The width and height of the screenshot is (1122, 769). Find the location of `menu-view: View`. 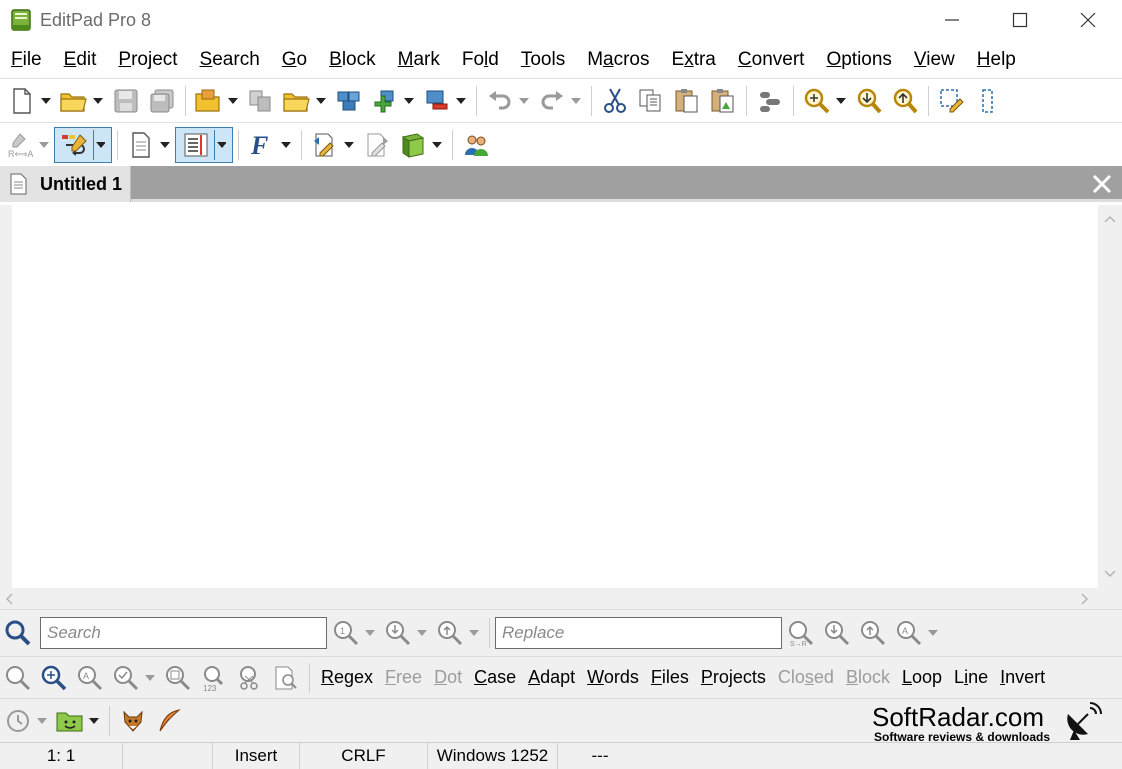

menu-view: View is located at coordinates (934, 60).